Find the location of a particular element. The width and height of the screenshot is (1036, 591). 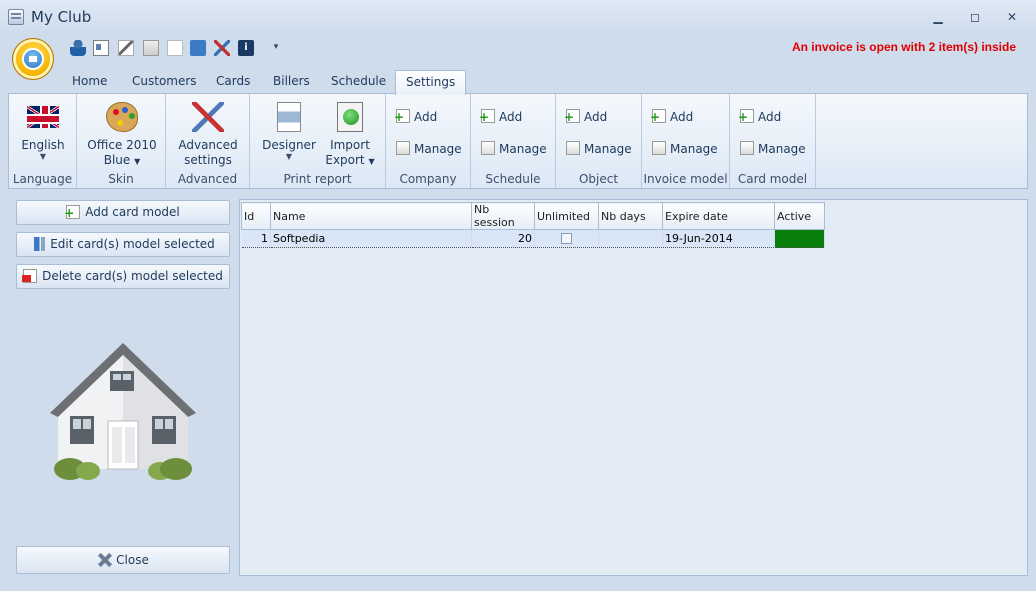

invoice-status-message: An invoice is open with 2 item(s) inside is located at coordinates (903, 47).